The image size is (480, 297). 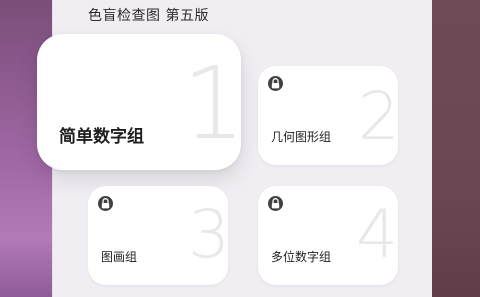 What do you see at coordinates (301, 257) in the screenshot?
I see `card-label: 多位数字组` at bounding box center [301, 257].